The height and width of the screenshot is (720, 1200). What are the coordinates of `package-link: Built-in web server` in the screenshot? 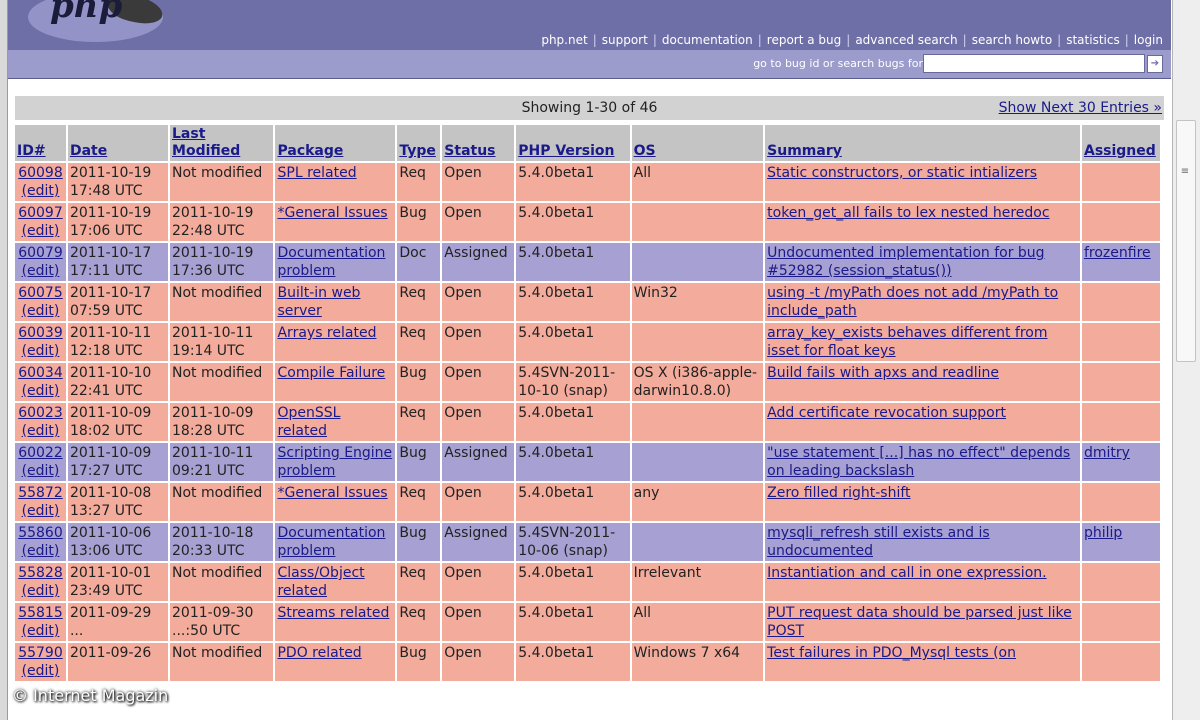 It's located at (318, 302).